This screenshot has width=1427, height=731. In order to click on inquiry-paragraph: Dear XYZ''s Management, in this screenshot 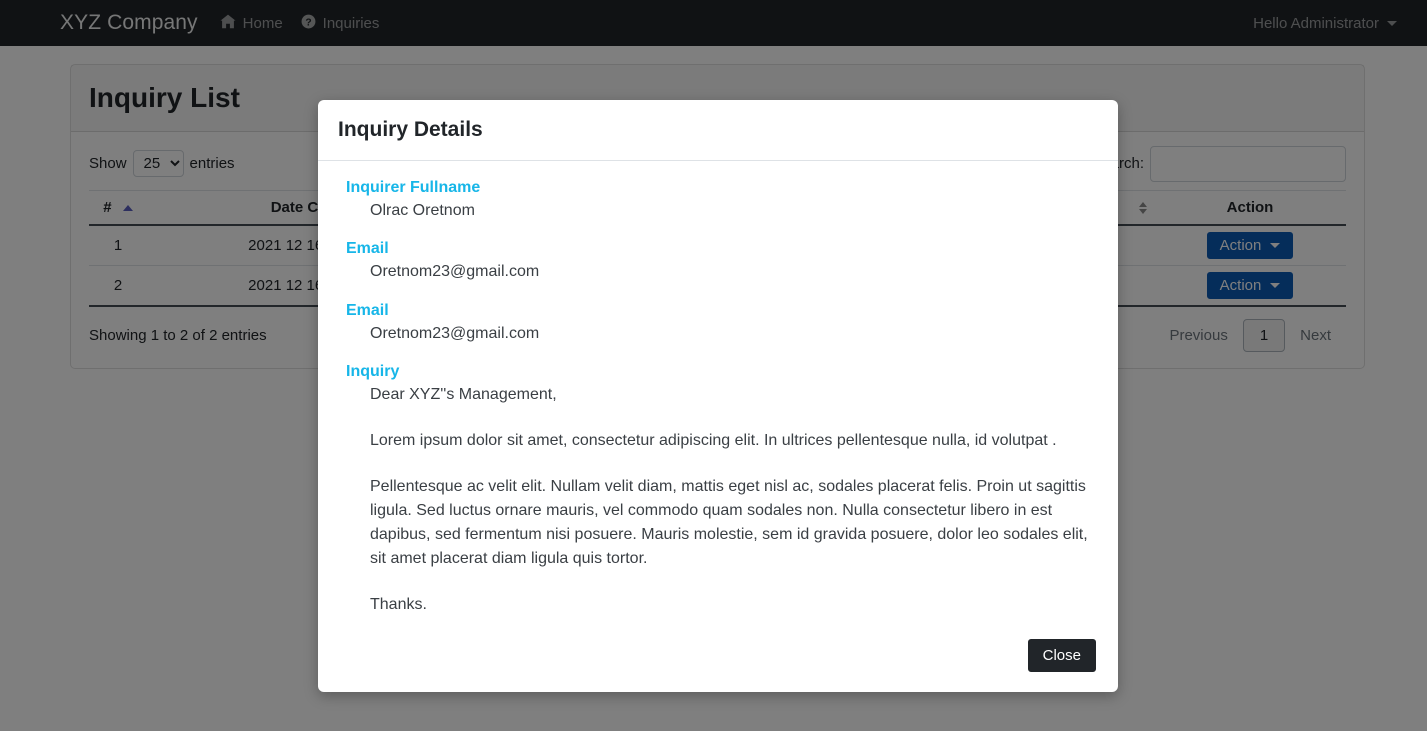, I will do `click(463, 394)`.